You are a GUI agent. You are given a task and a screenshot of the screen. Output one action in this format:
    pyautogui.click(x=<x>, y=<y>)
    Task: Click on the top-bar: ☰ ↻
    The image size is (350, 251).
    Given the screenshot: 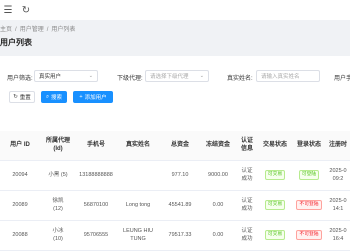 What is the action you would take?
    pyautogui.click(x=175, y=10)
    